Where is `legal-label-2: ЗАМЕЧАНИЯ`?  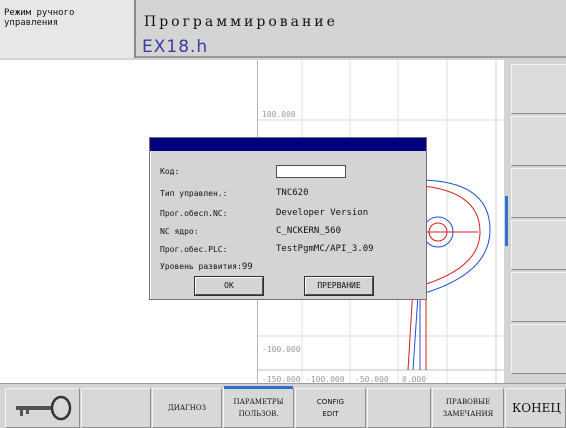 legal-label-2: ЗАМЕЧАНИЯ is located at coordinates (468, 414).